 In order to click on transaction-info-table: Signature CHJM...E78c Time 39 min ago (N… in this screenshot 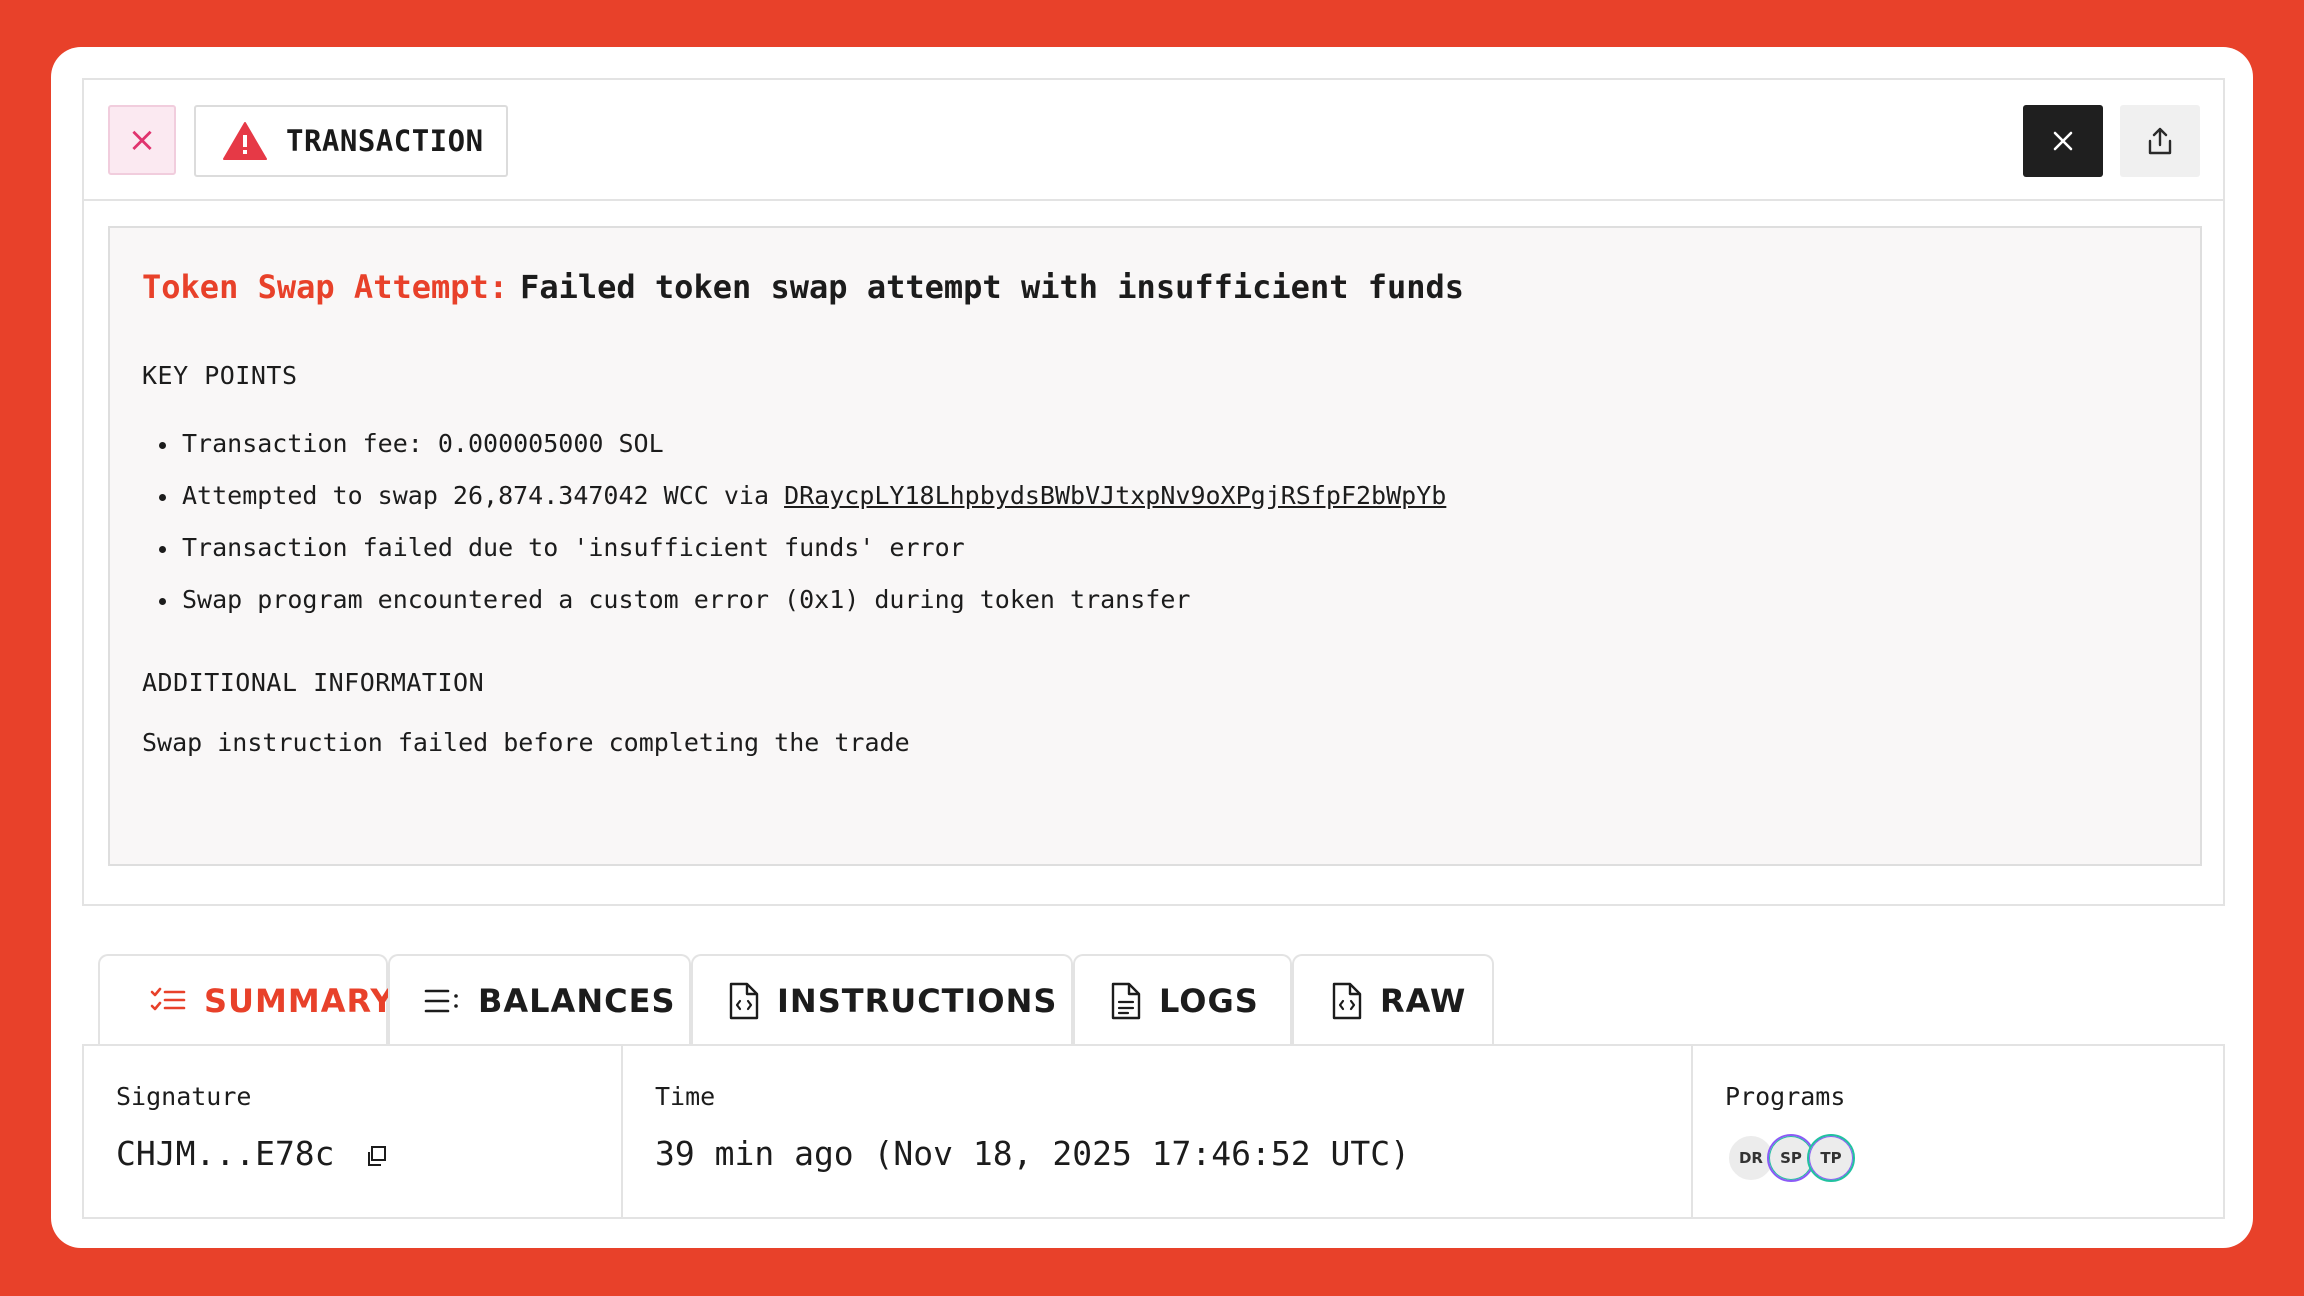, I will do `click(1153, 1131)`.